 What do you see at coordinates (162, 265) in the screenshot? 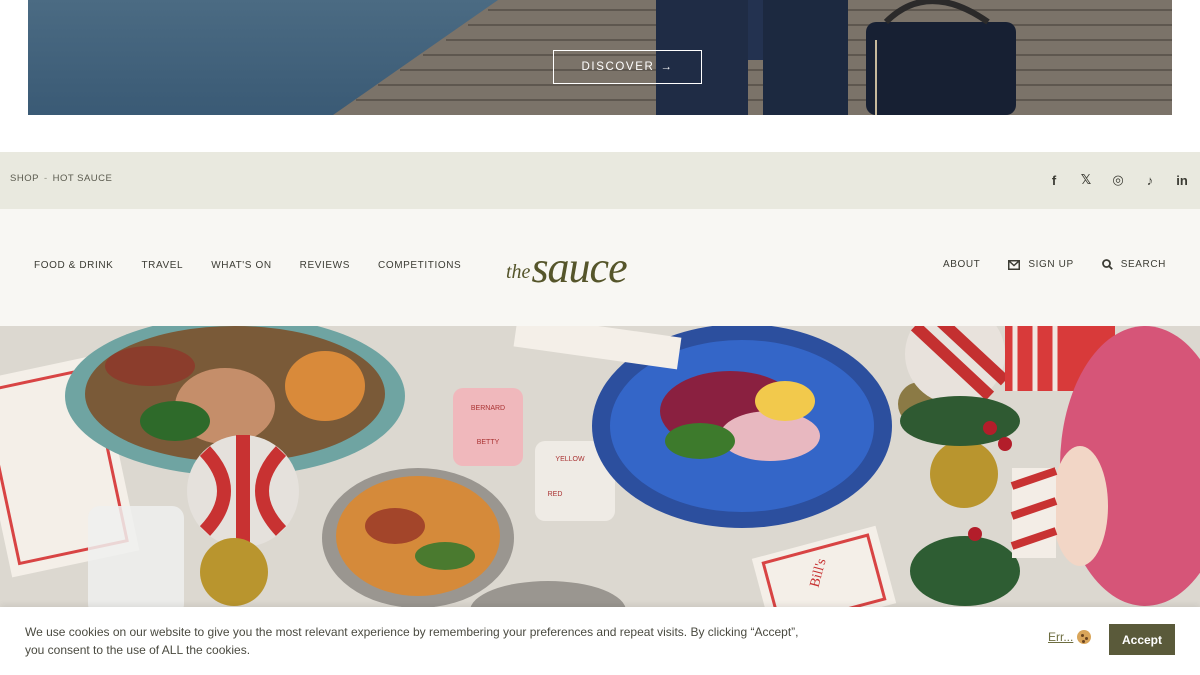
I see `nav-item-travel: TRAVEL` at bounding box center [162, 265].